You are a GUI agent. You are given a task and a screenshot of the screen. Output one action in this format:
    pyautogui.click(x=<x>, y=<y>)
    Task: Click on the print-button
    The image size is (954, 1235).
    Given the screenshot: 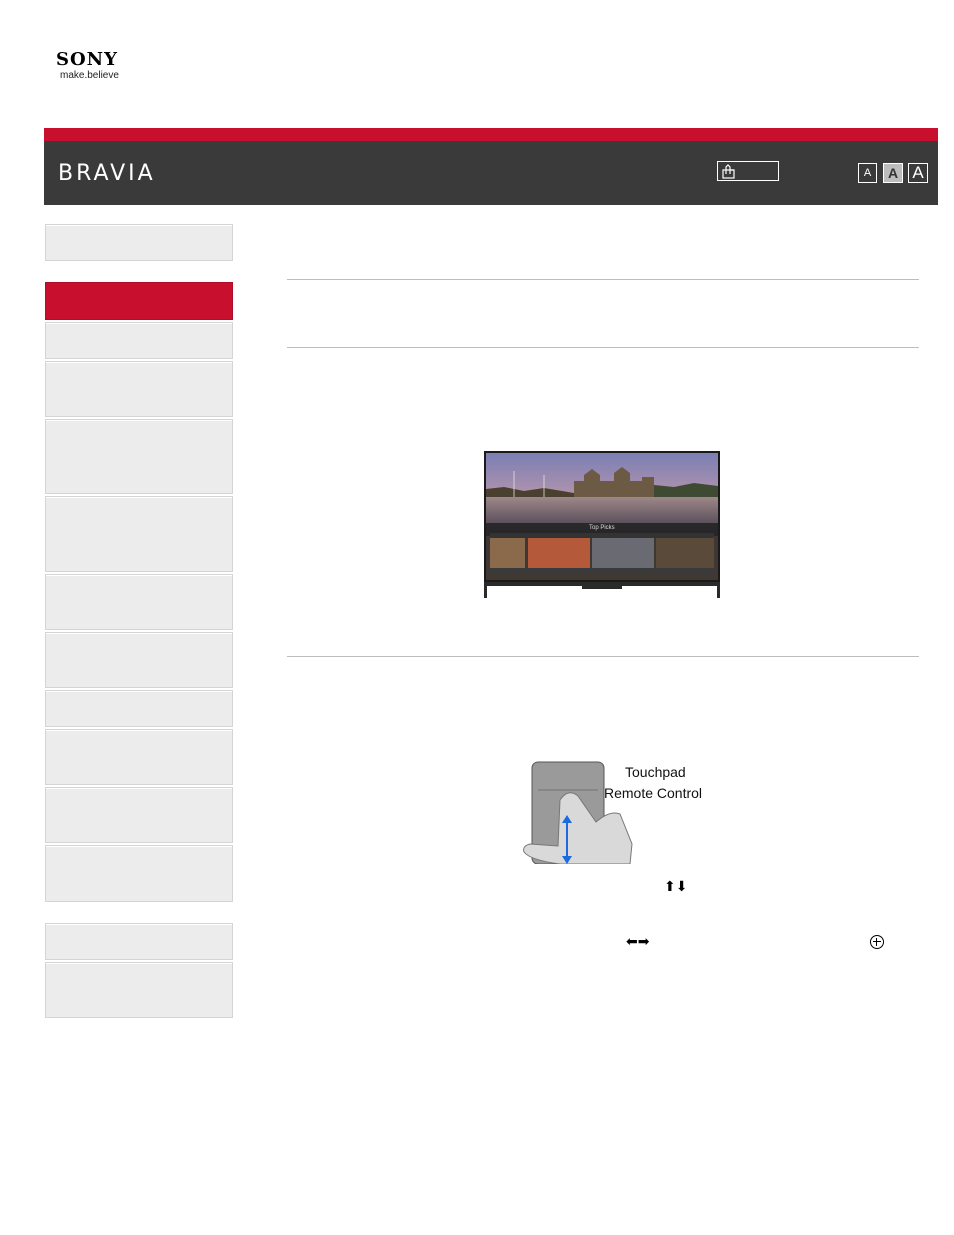 What is the action you would take?
    pyautogui.click(x=748, y=171)
    